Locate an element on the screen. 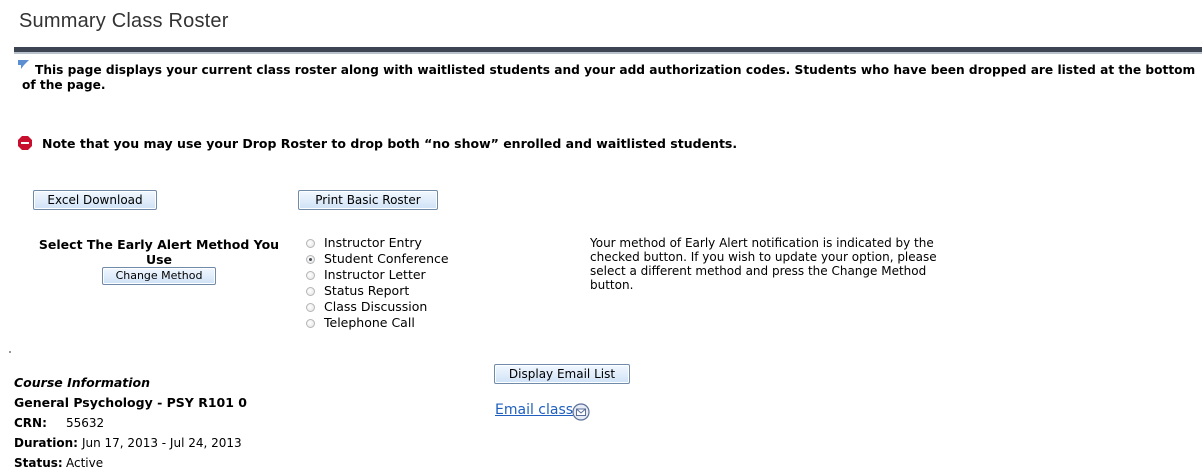  early-alert-option-class-discussion: Class Discussion is located at coordinates (377, 307).